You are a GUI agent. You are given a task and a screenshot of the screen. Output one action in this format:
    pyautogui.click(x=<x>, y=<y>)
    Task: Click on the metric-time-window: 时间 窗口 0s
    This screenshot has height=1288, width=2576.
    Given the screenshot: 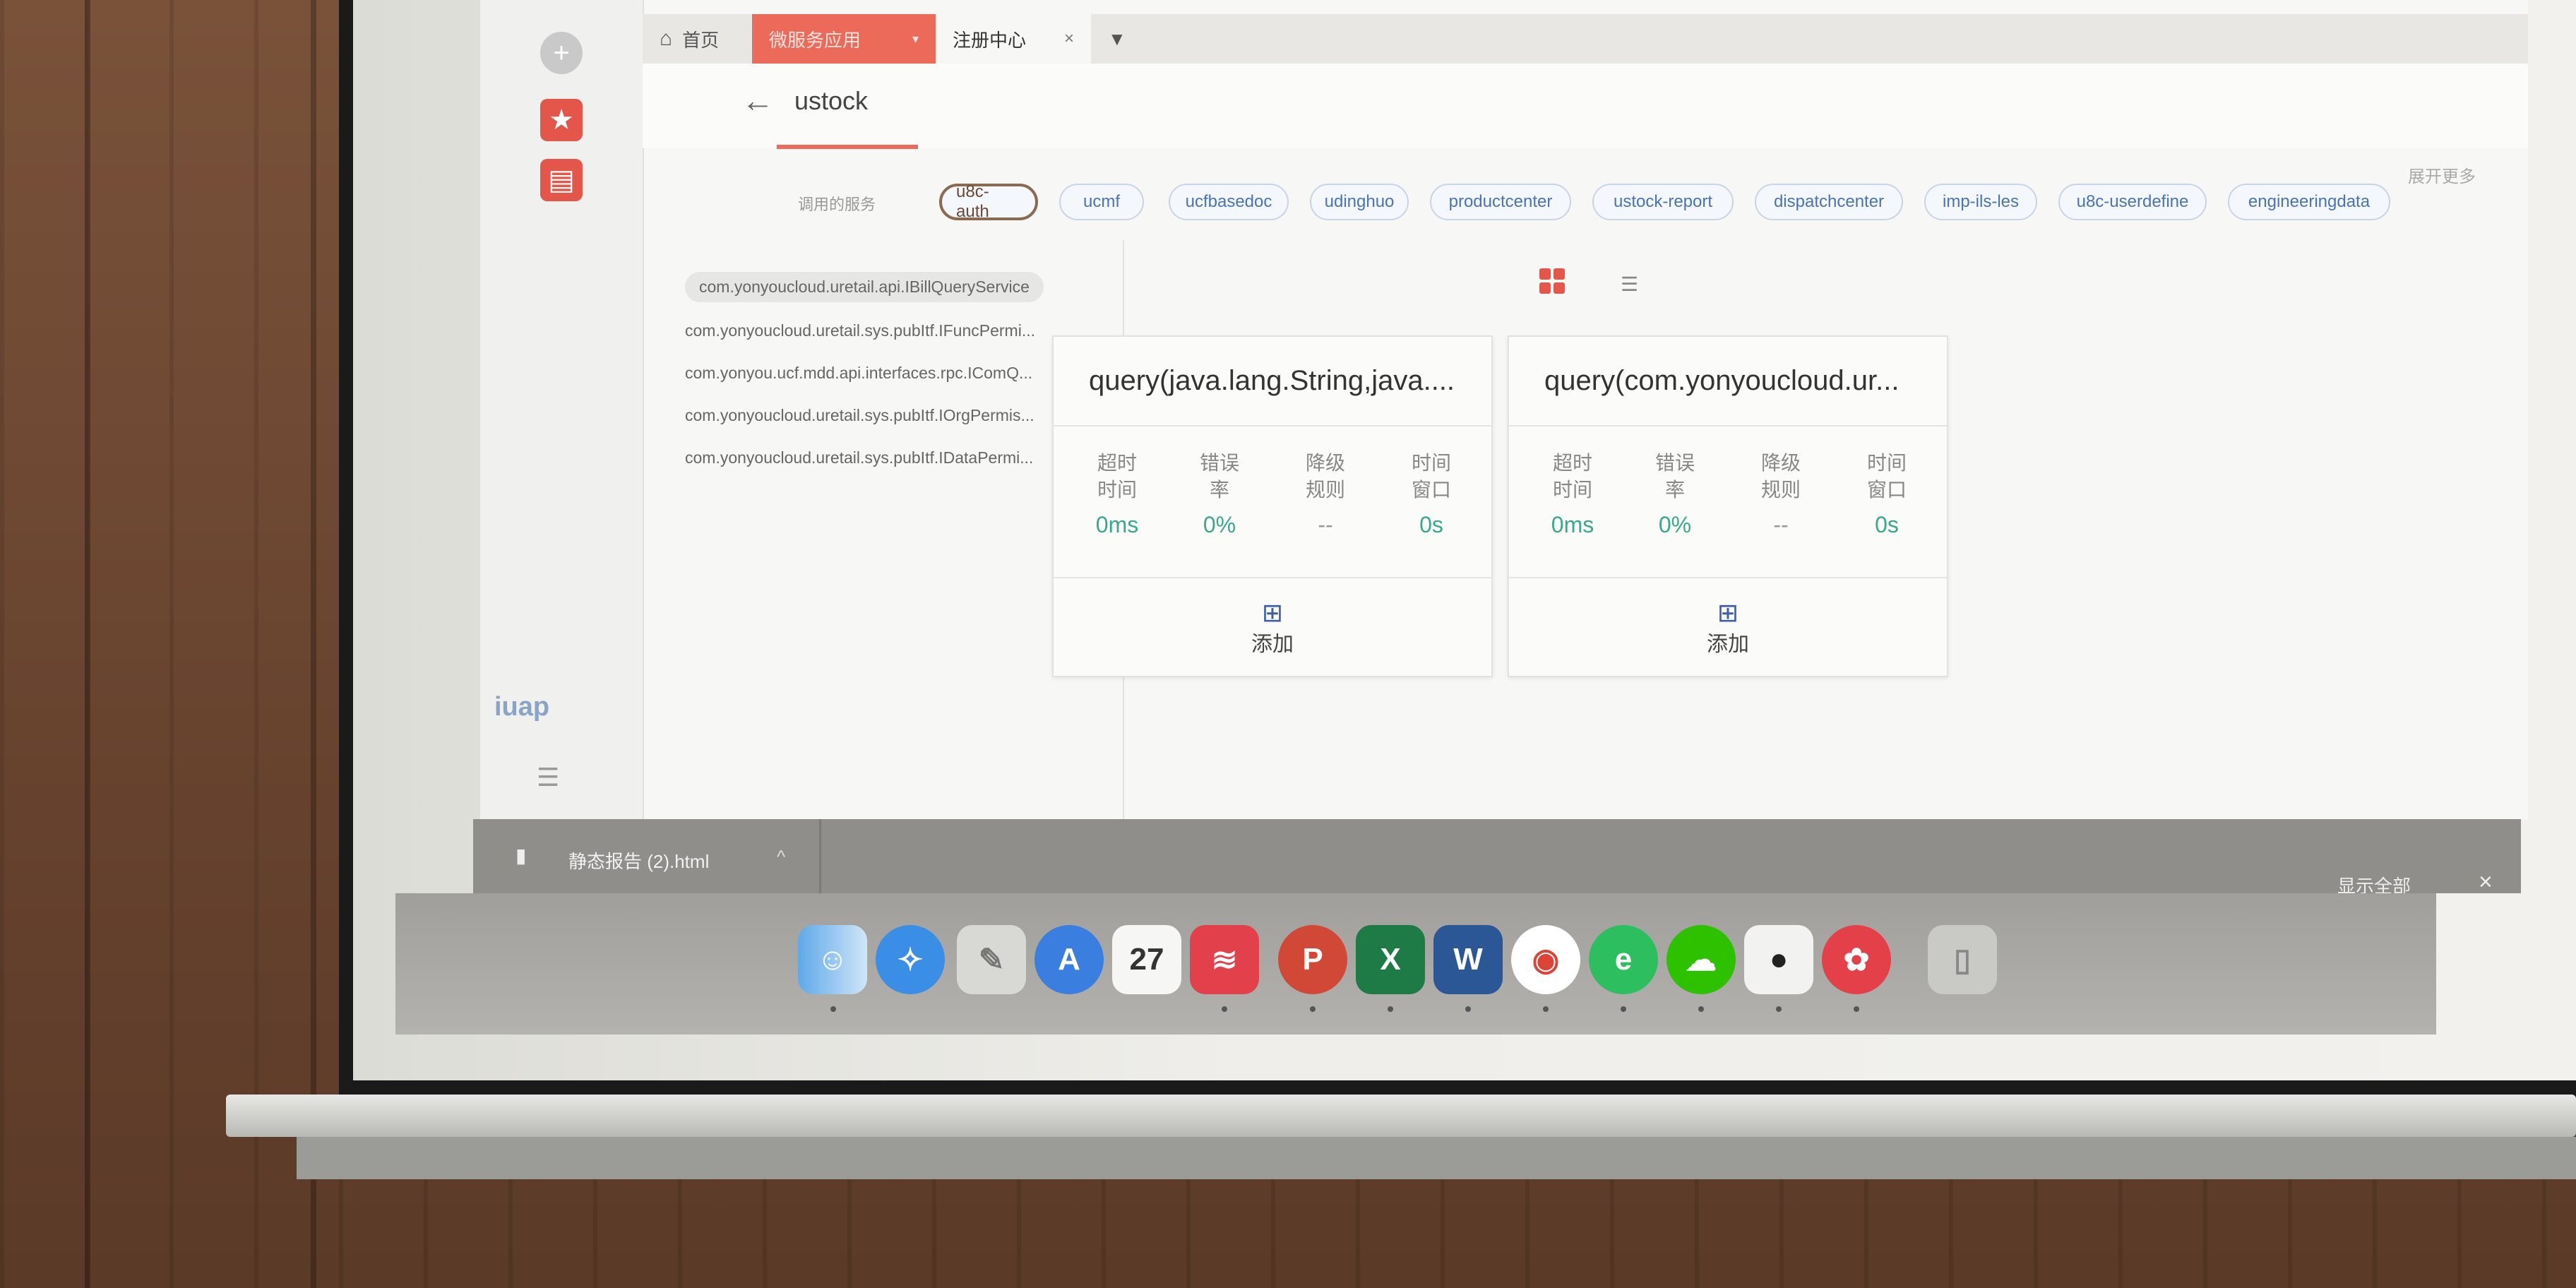 What is the action you would take?
    pyautogui.click(x=1886, y=494)
    